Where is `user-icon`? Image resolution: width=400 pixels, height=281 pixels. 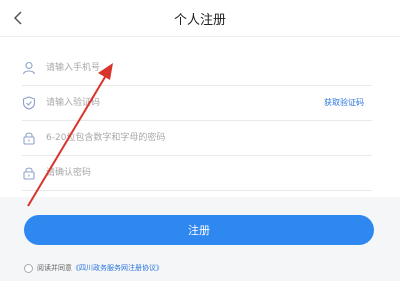 user-icon is located at coordinates (29, 68).